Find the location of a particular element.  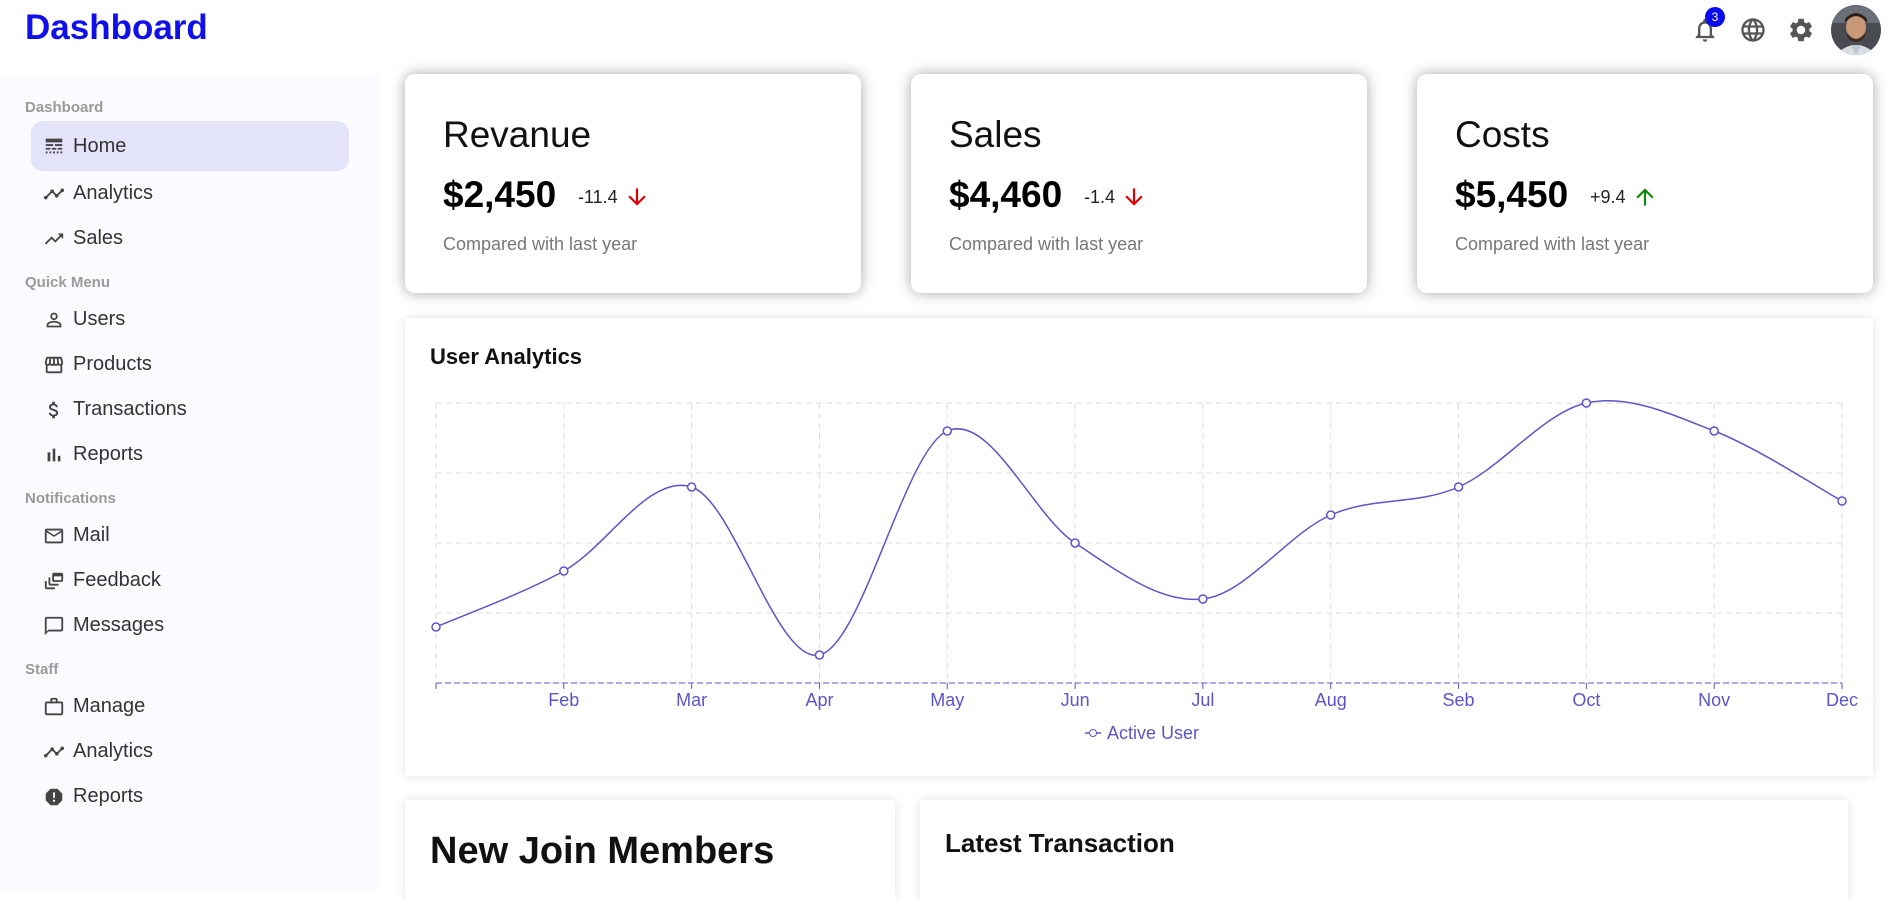

sidebar-item-label: Transactions is located at coordinates (130, 409).